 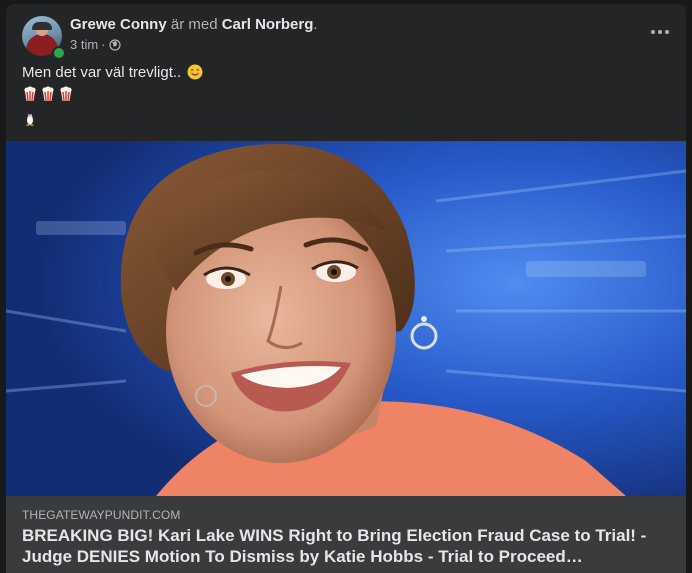 I want to click on popcorn-emoji-line, so click(x=346, y=93).